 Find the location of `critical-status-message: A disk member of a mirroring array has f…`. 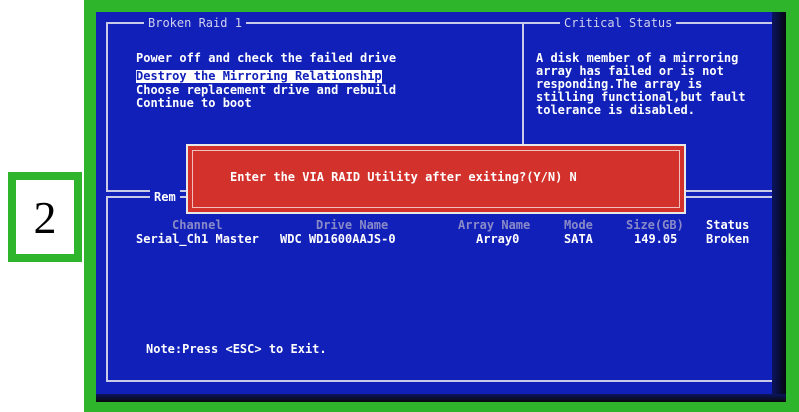

critical-status-message: A disk member of a mirroring array has f… is located at coordinates (641, 84).